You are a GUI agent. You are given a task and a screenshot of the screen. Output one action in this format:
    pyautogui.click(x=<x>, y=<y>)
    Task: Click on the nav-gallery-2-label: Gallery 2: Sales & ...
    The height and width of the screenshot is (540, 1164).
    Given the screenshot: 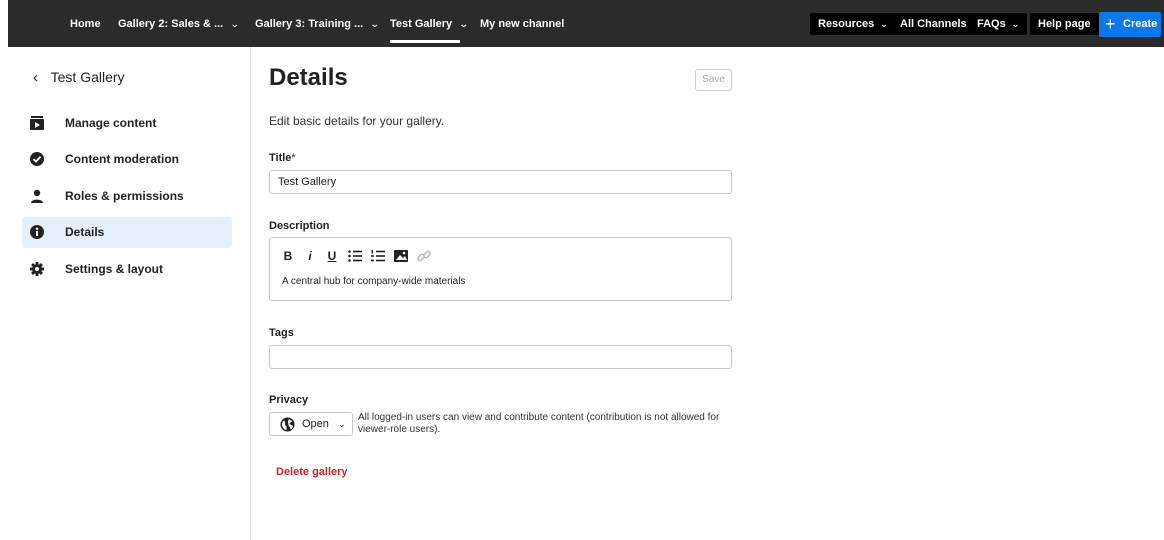 What is the action you would take?
    pyautogui.click(x=171, y=24)
    